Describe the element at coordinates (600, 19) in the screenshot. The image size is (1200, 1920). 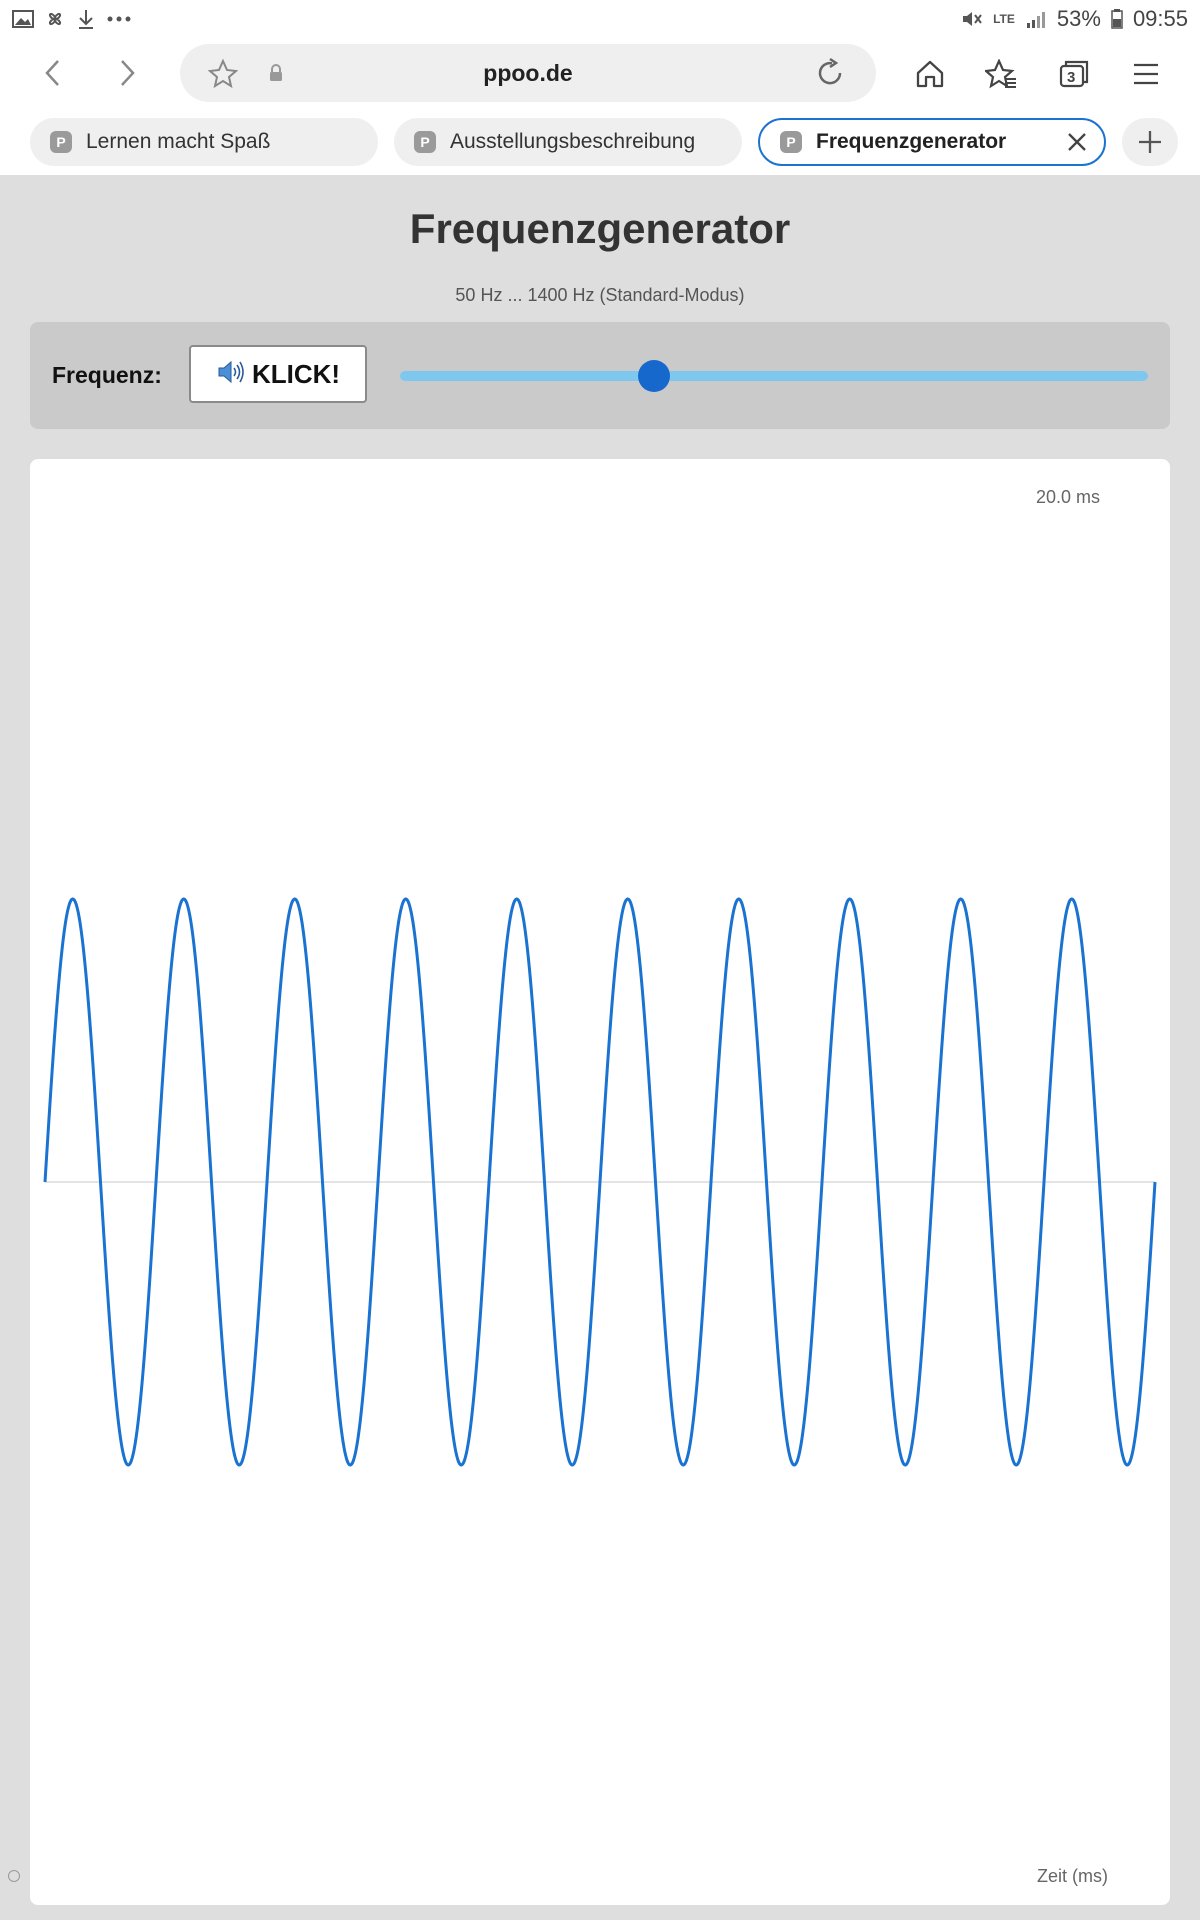
I see `status-bar: LTE 53% 09:55` at that location.